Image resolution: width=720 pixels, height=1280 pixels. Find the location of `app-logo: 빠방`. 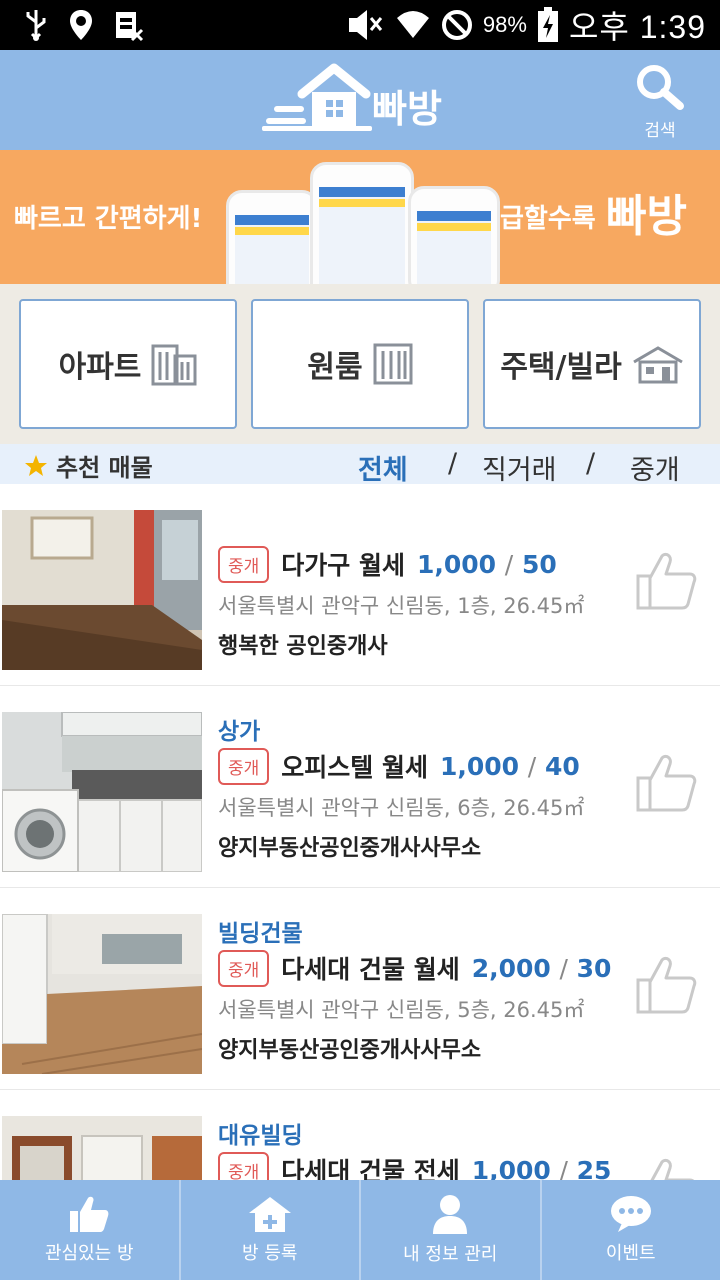

app-logo: 빠방 is located at coordinates (362, 100).